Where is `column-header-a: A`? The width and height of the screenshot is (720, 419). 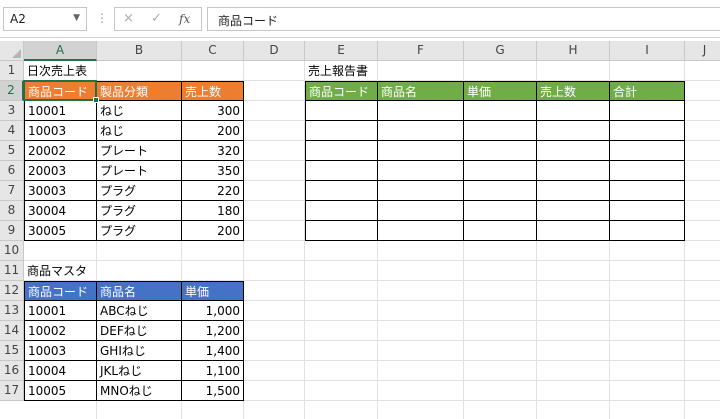 column-header-a: A is located at coordinates (60, 51).